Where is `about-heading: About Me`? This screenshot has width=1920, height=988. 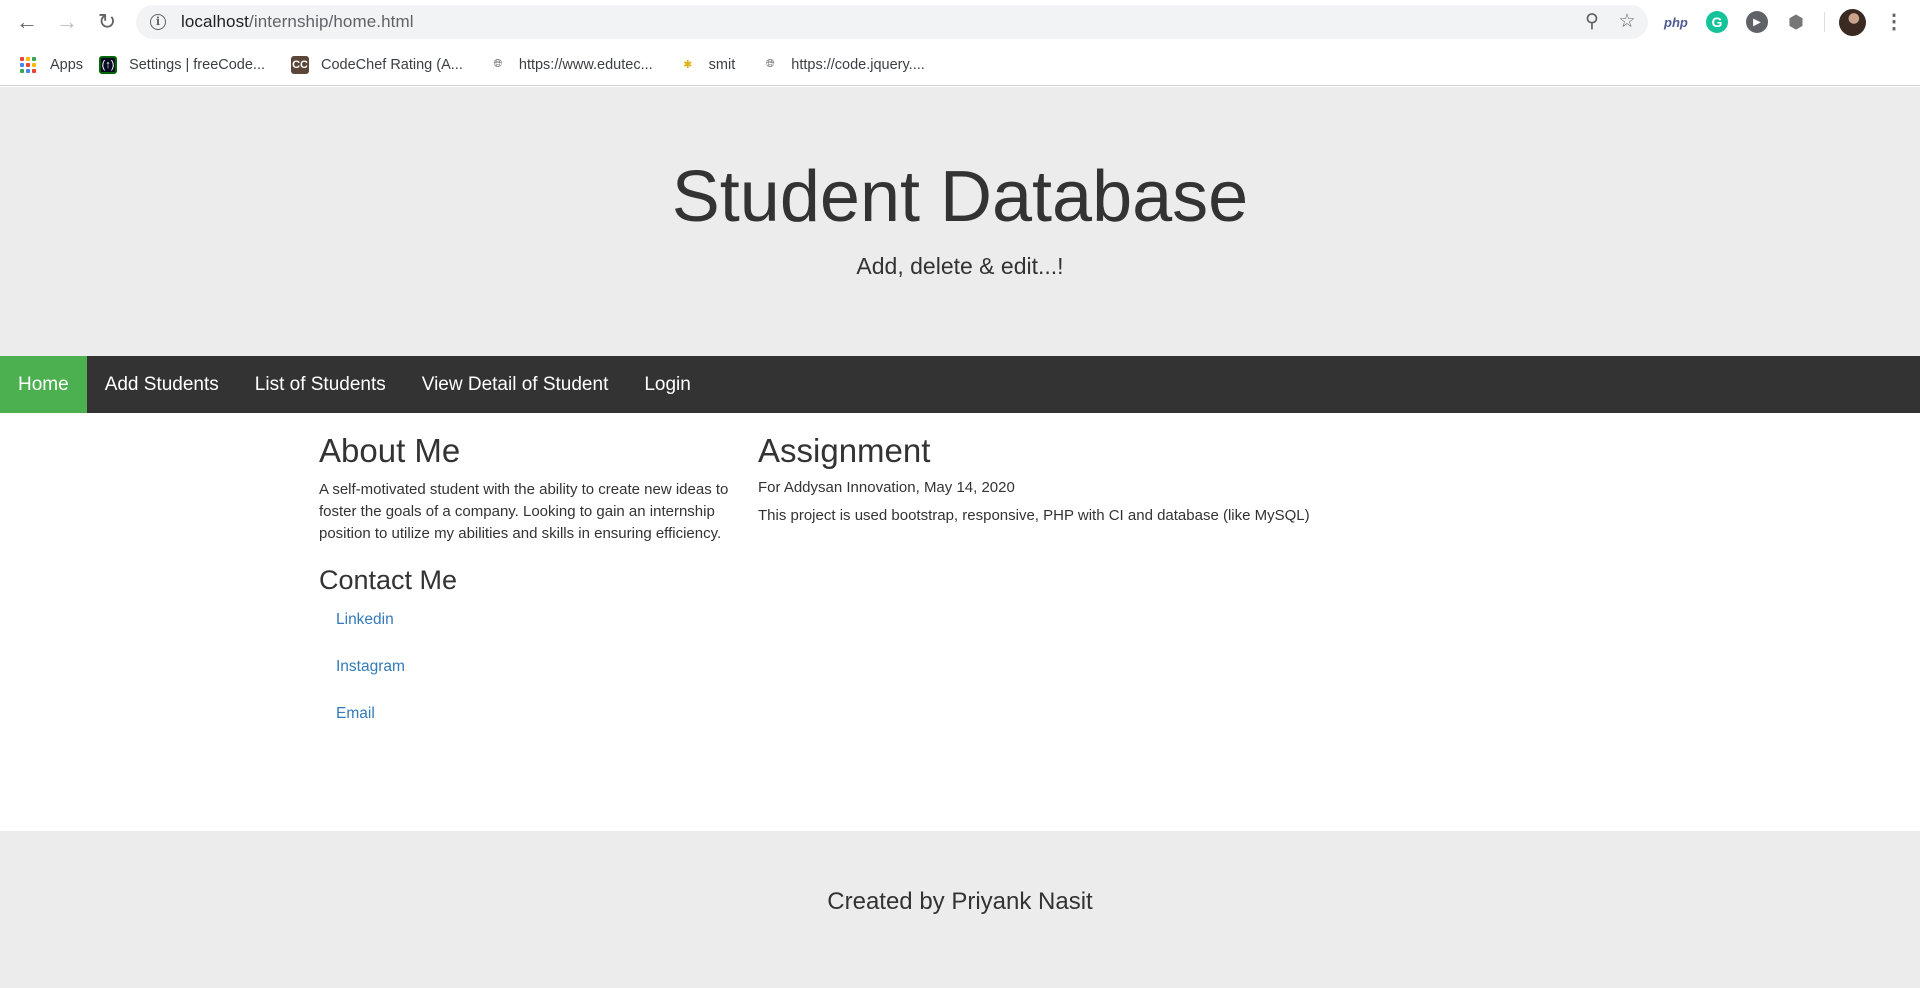
about-heading: About Me is located at coordinates (390, 450).